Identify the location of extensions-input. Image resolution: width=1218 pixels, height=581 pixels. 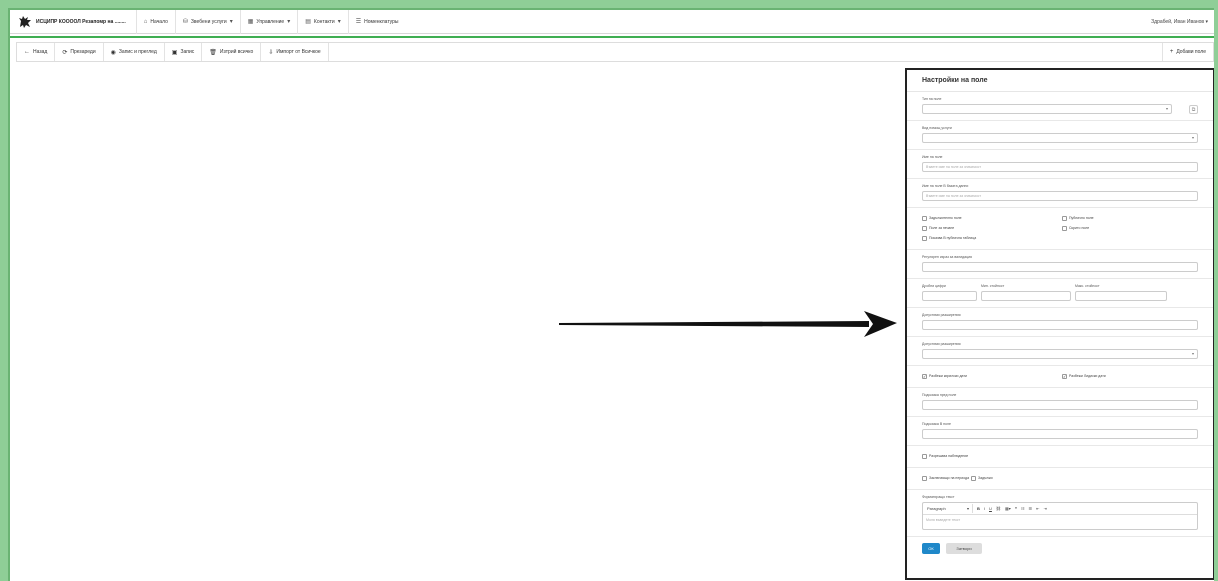
(1060, 325).